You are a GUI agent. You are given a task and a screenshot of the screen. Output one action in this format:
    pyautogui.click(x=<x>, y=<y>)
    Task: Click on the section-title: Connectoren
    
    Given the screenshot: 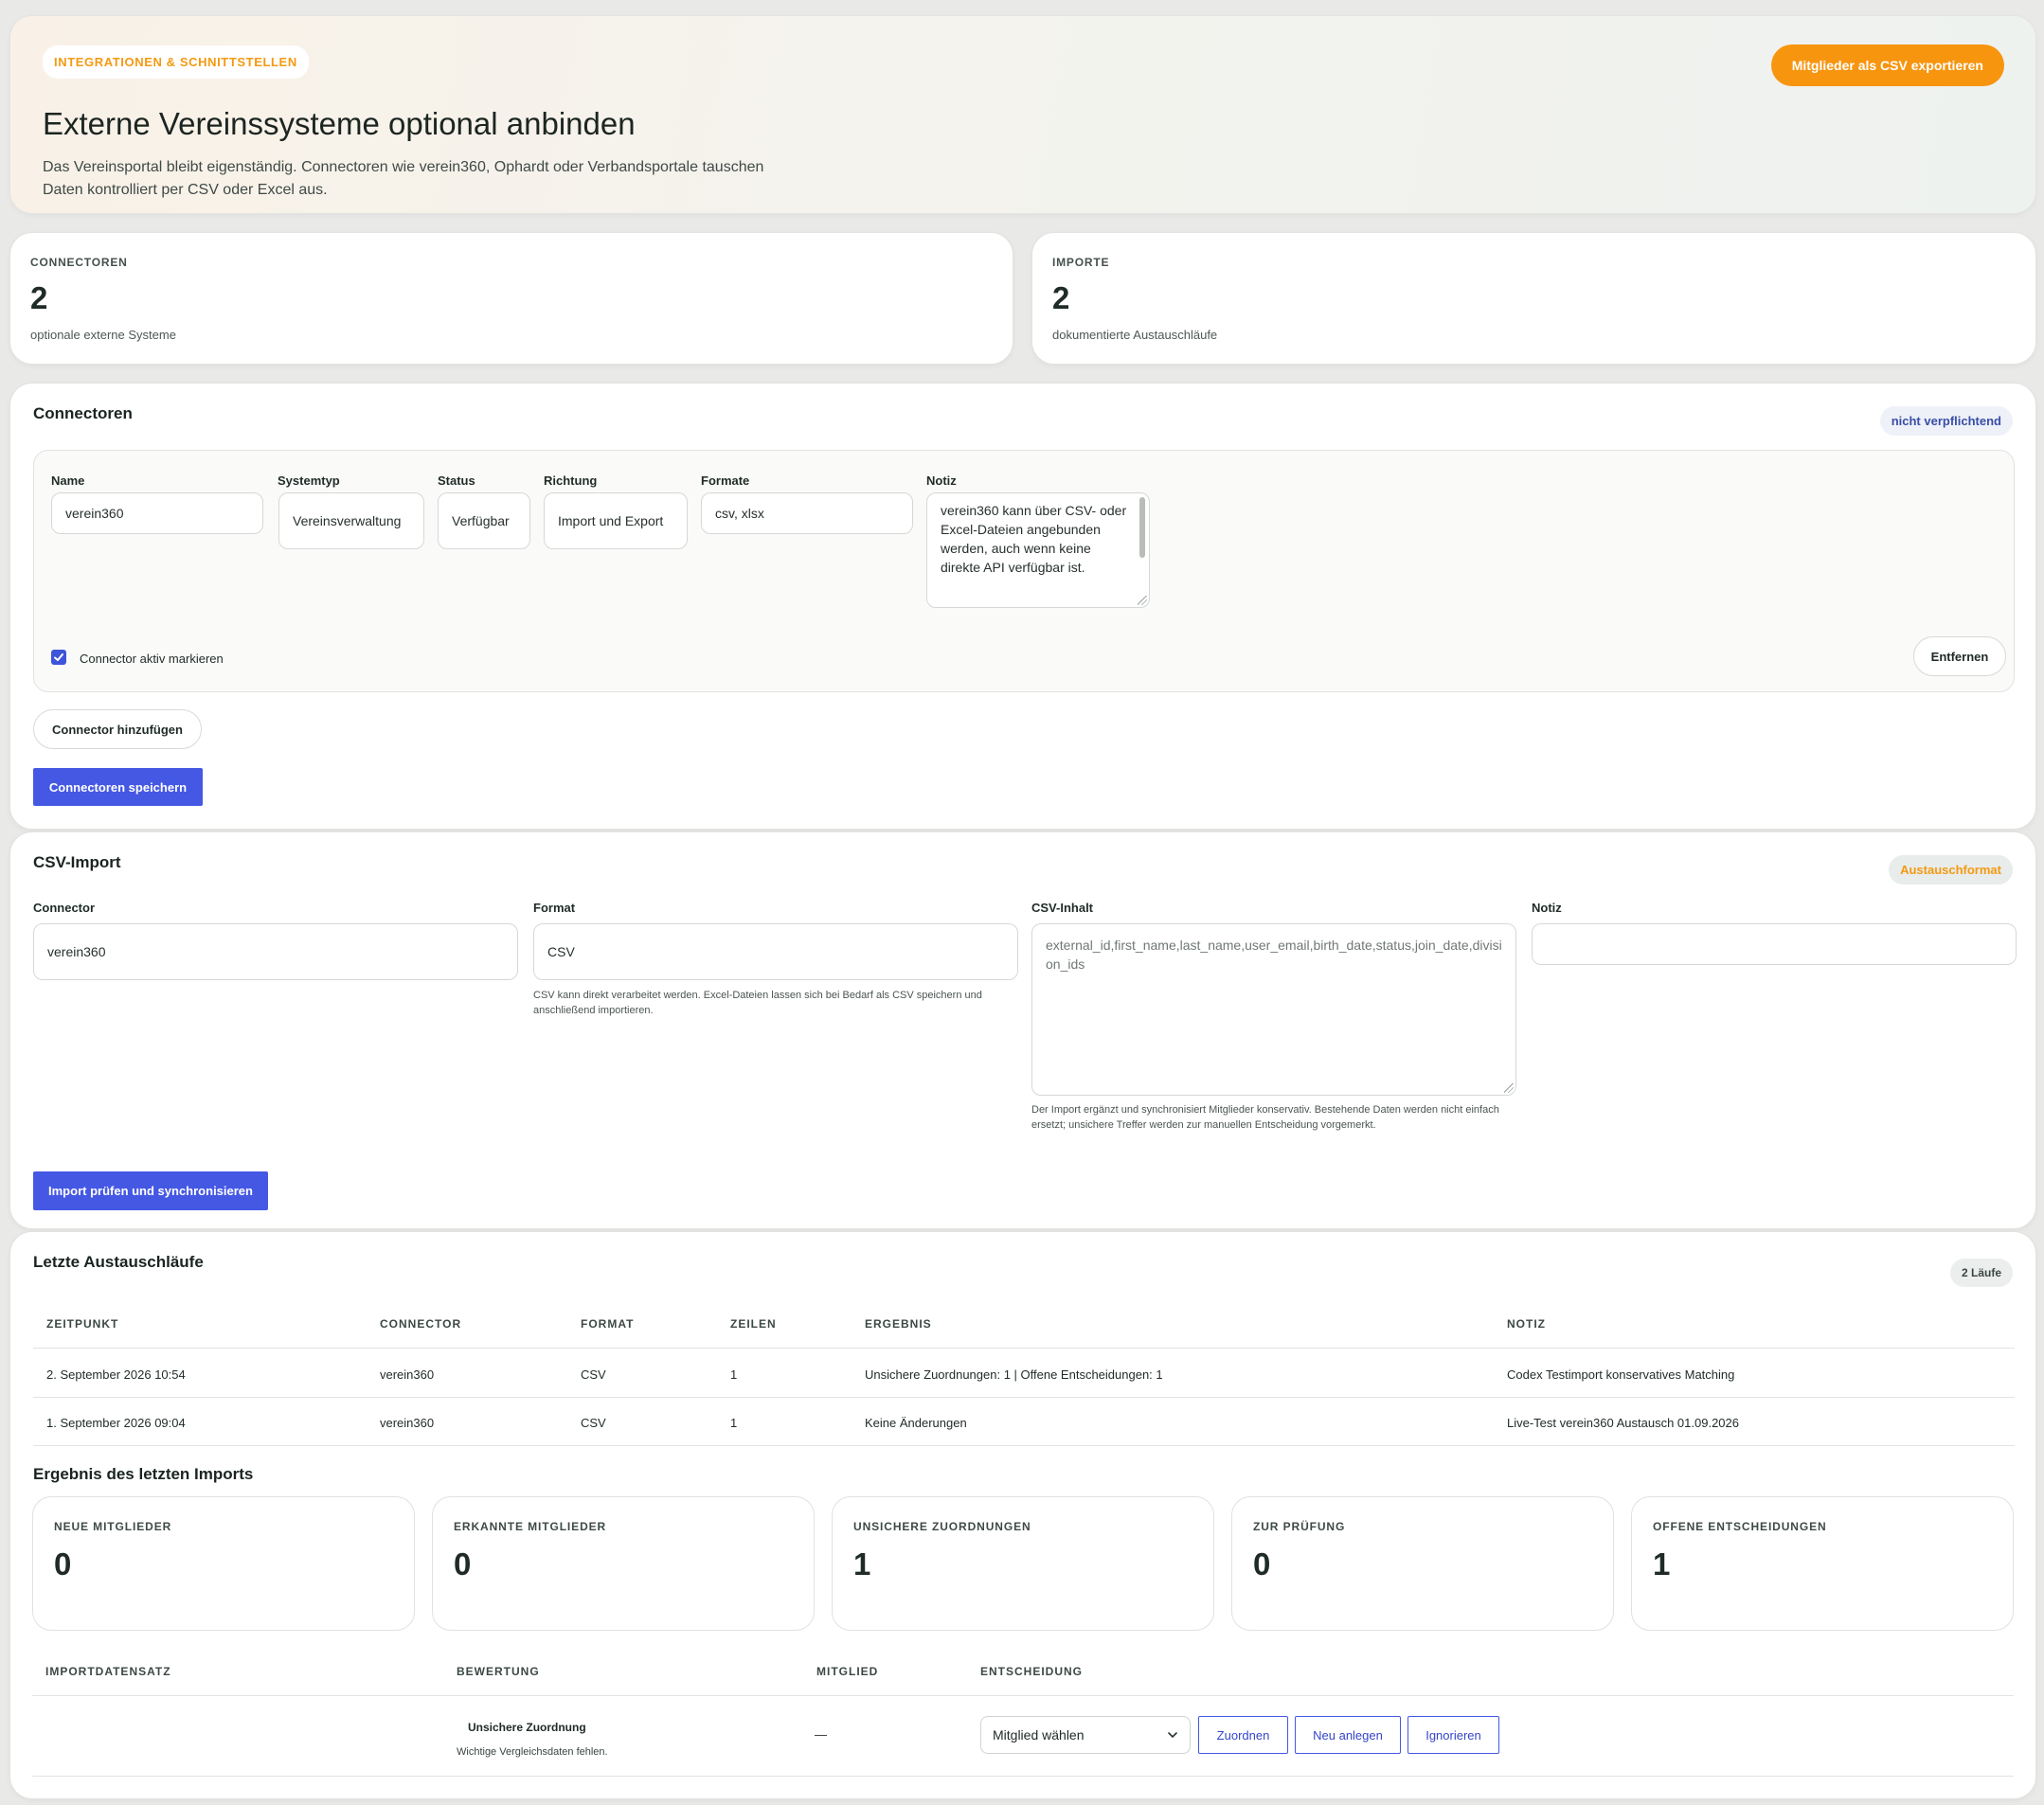 What is the action you would take?
    pyautogui.click(x=83, y=413)
    